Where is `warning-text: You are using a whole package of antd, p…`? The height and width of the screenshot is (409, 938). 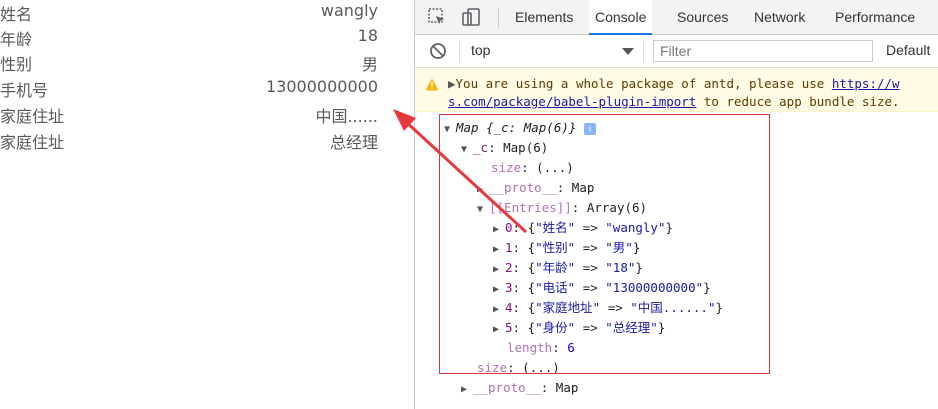
warning-text: You are using a whole package of antd, p… is located at coordinates (643, 83).